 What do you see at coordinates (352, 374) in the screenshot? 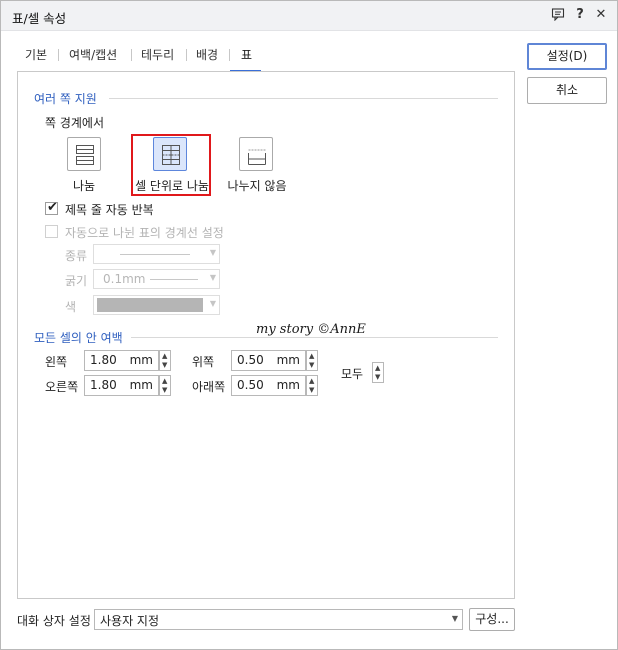
I see `padding-all-label: 모두` at bounding box center [352, 374].